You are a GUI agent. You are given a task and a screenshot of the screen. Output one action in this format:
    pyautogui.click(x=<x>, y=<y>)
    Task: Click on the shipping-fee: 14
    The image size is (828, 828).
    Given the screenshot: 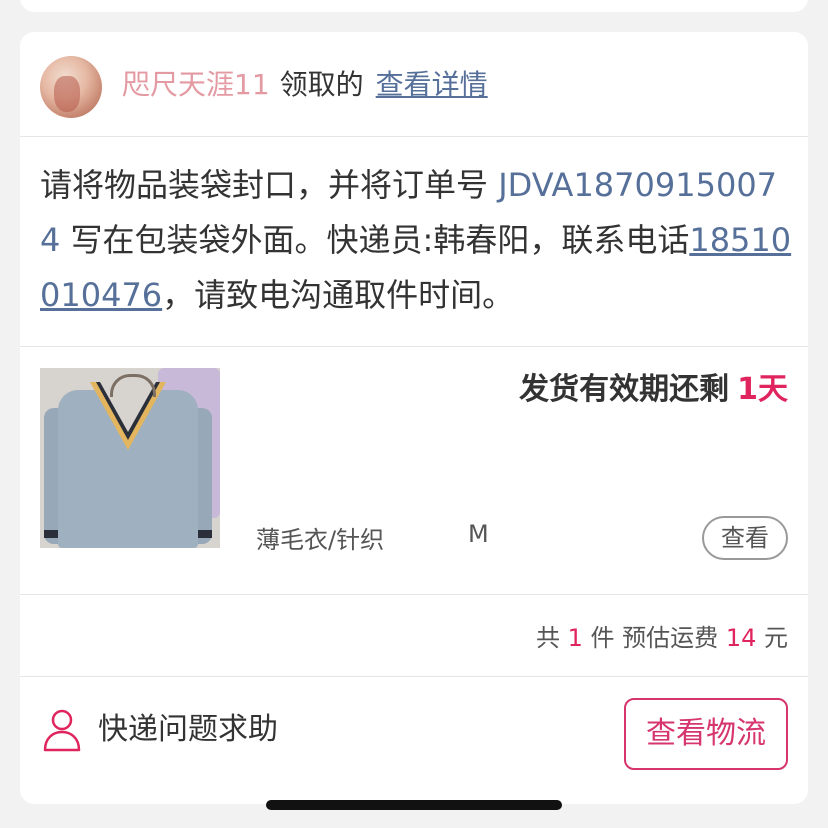 What is the action you would take?
    pyautogui.click(x=741, y=638)
    